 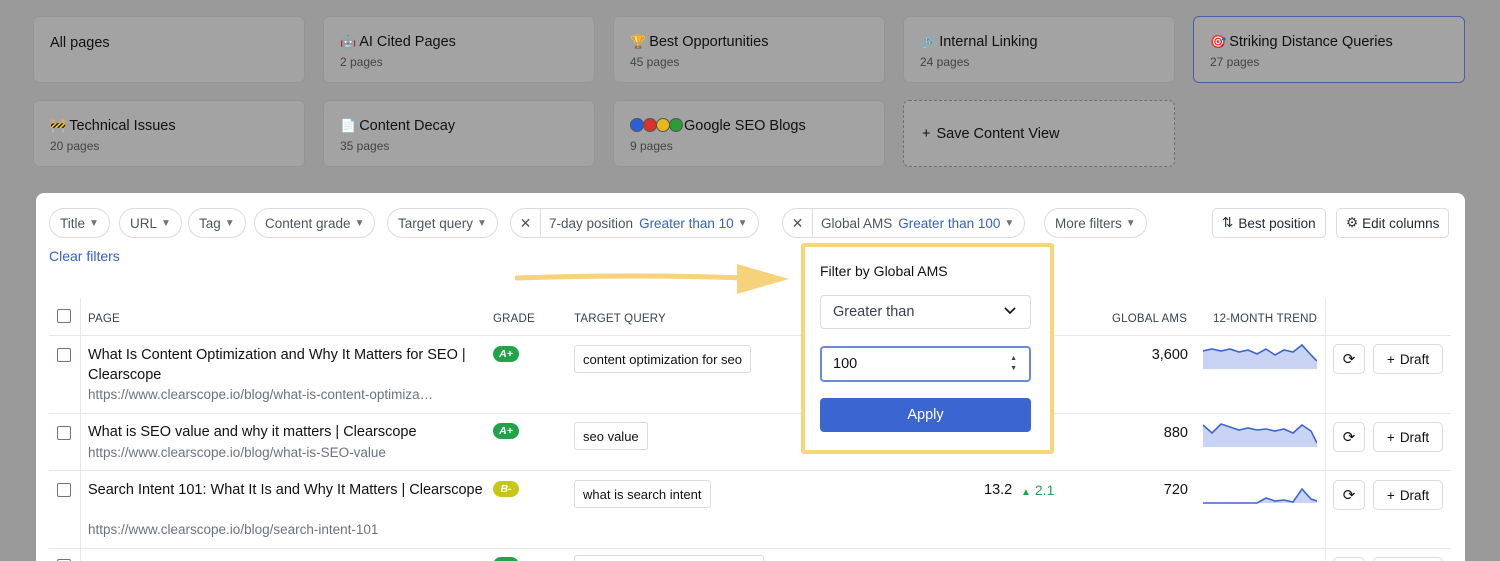 I want to click on trophy-icon: 🏆, so click(x=638, y=41).